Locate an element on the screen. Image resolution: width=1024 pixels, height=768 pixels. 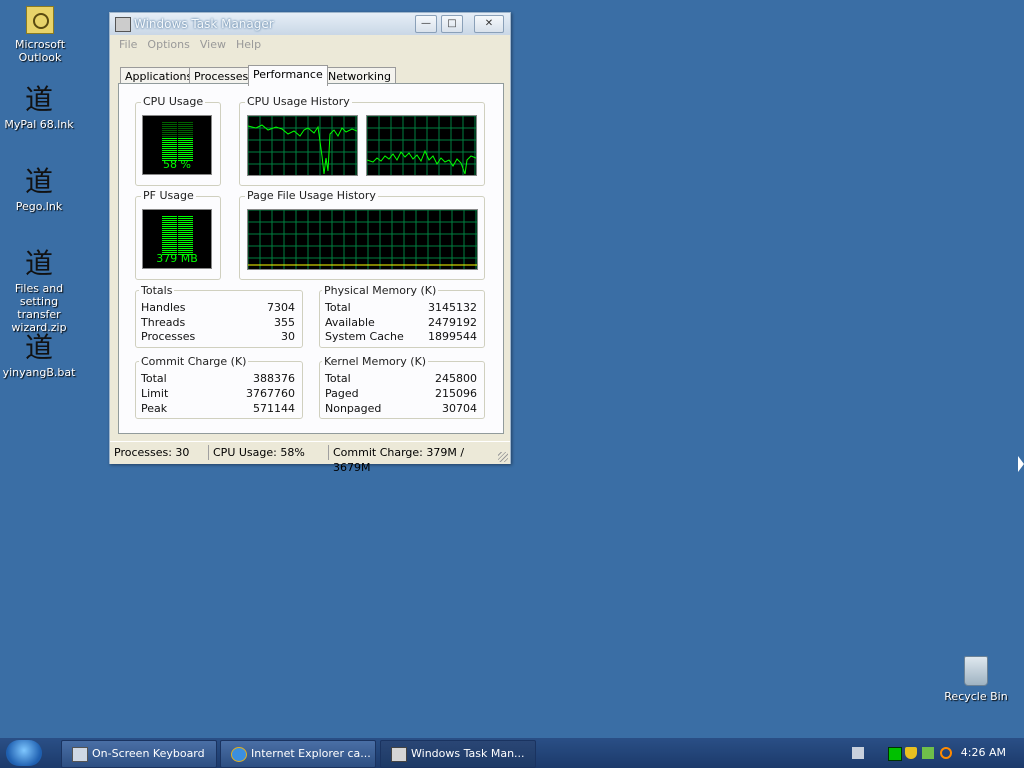
search-icon is located at coordinates (946, 753).